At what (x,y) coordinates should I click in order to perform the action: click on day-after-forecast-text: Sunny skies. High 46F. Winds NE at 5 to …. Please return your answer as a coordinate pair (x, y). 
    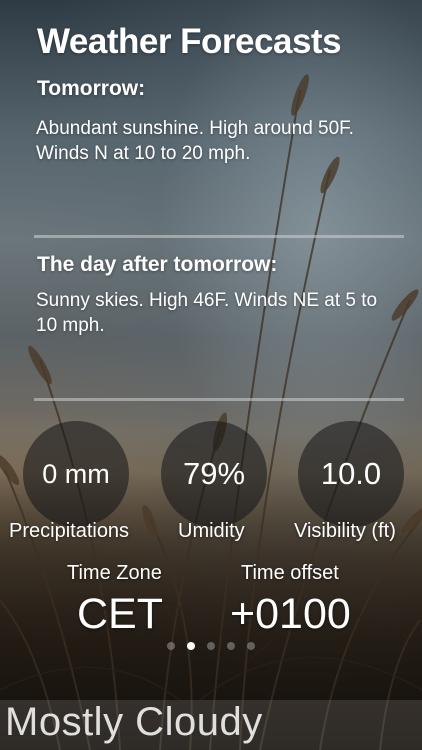
    Looking at the image, I should click on (207, 313).